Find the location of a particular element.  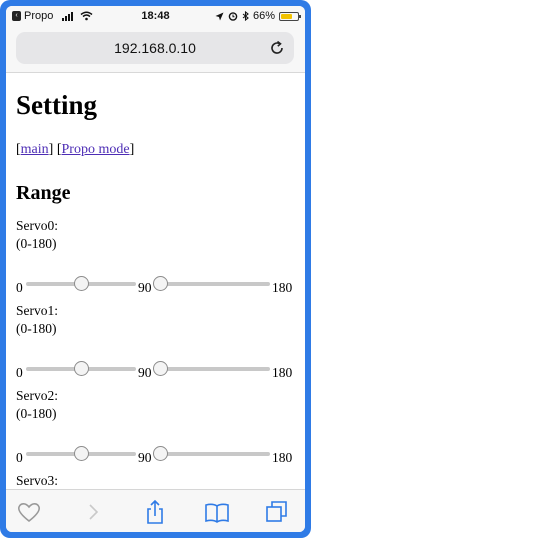

battery-percentage: 66% is located at coordinates (263, 16).